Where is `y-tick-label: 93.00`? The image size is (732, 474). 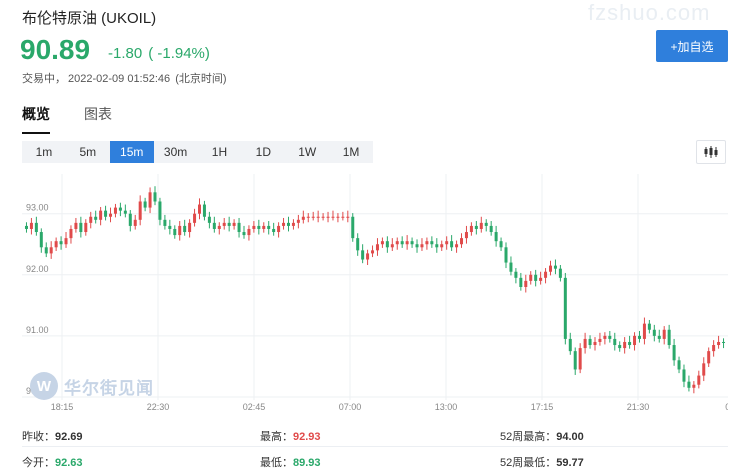
y-tick-label: 93.00 is located at coordinates (37, 208).